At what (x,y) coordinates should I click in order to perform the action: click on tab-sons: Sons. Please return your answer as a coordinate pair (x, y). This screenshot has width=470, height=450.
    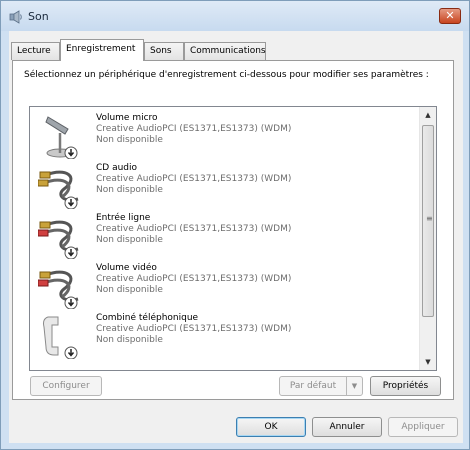
    Looking at the image, I should click on (164, 51).